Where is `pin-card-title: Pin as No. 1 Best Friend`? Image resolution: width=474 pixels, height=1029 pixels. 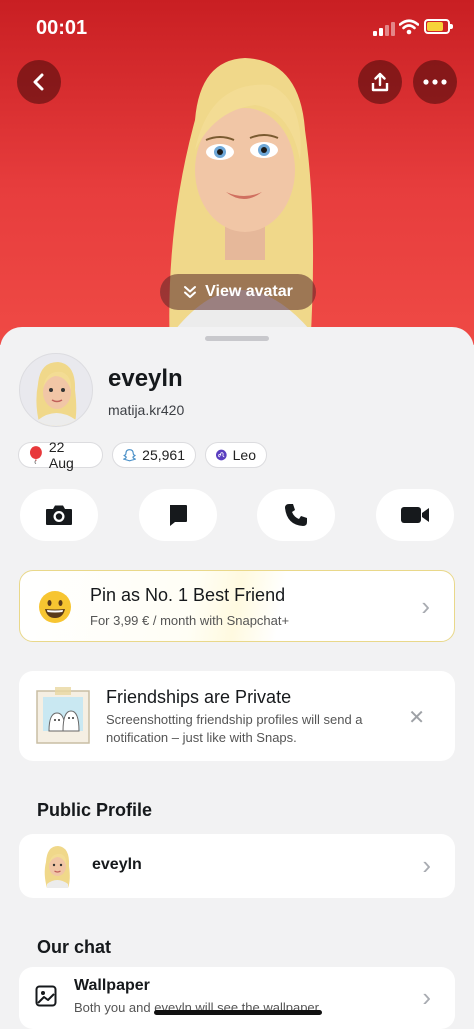 pin-card-title: Pin as No. 1 Best Friend is located at coordinates (188, 595).